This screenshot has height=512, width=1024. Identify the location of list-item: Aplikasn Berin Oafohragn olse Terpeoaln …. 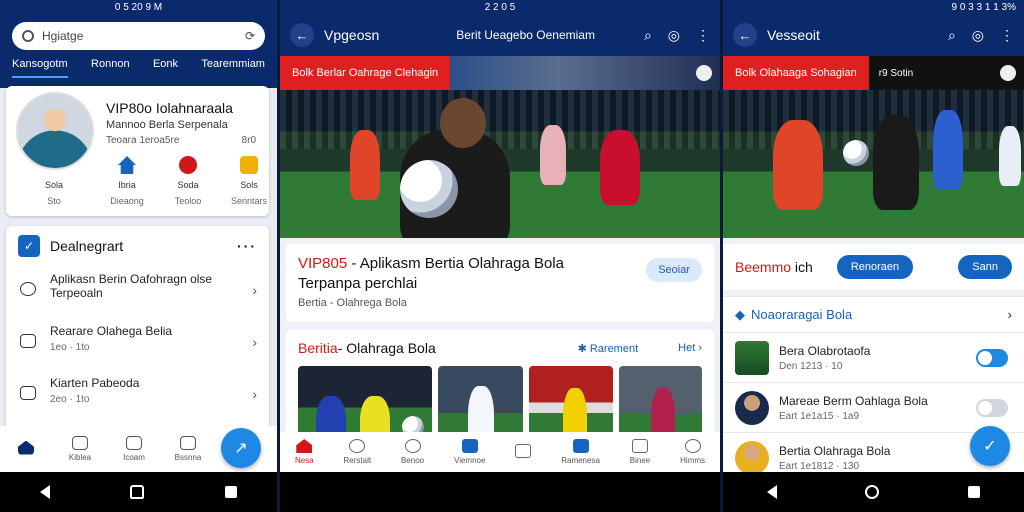
(137, 292).